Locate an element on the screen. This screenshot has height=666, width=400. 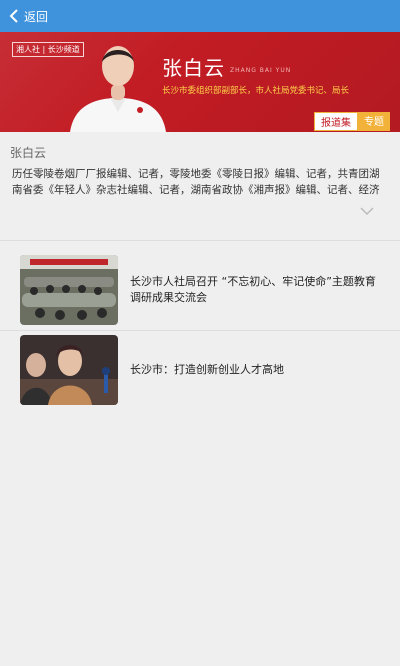
report-collection-tag: 报道集 is located at coordinates (336, 121).